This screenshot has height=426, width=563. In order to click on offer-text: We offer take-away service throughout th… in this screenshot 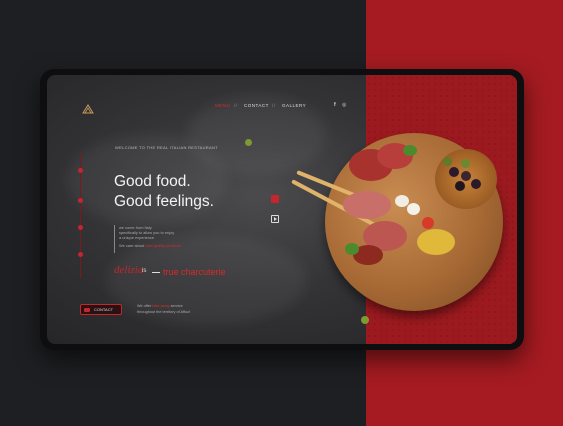, I will do `click(163, 309)`.